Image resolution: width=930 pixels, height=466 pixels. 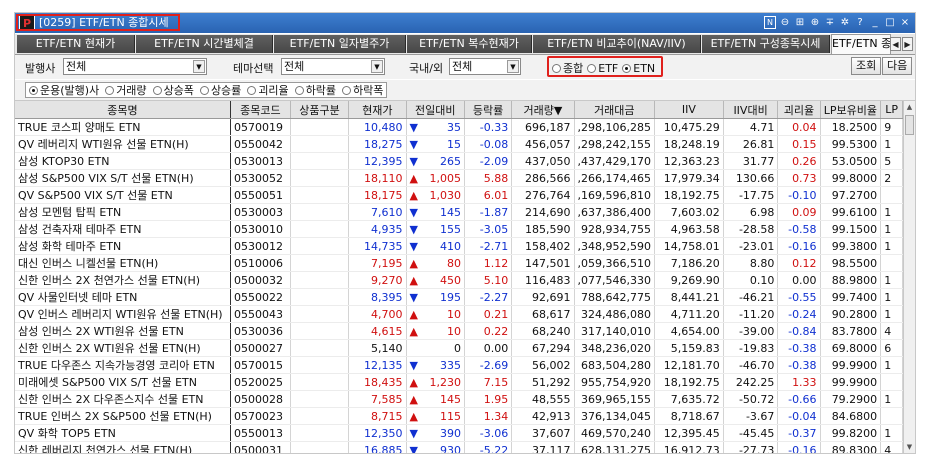 What do you see at coordinates (64, 90) in the screenshot?
I see `sort-radio-issuer: 운용(발행)사` at bounding box center [64, 90].